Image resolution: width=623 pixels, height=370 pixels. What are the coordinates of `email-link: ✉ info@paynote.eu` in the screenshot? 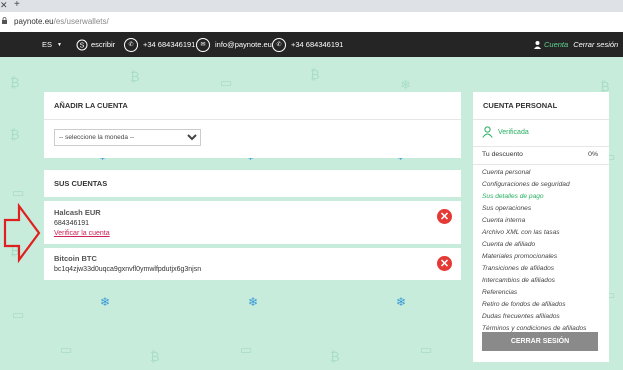 It's located at (234, 44).